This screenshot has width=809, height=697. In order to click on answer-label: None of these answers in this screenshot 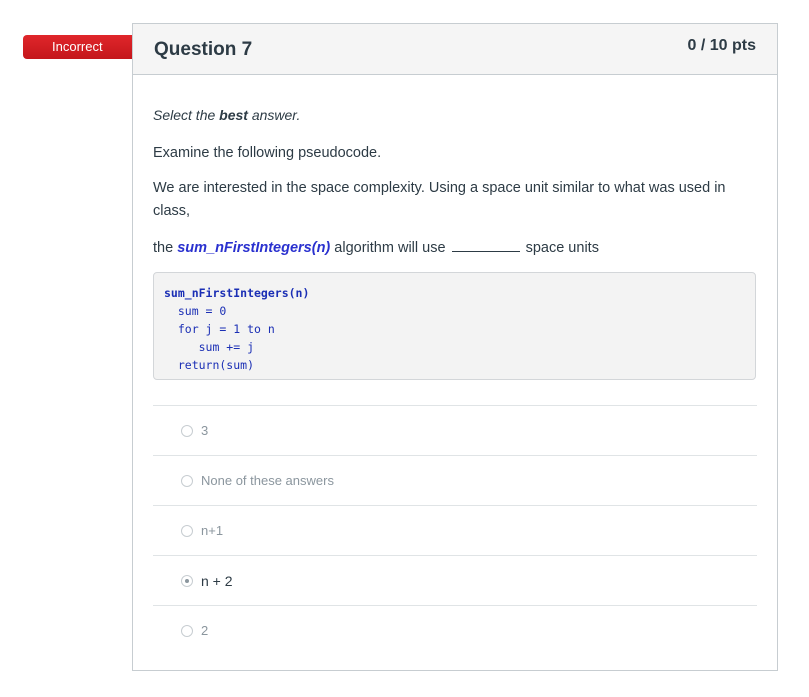, I will do `click(267, 480)`.